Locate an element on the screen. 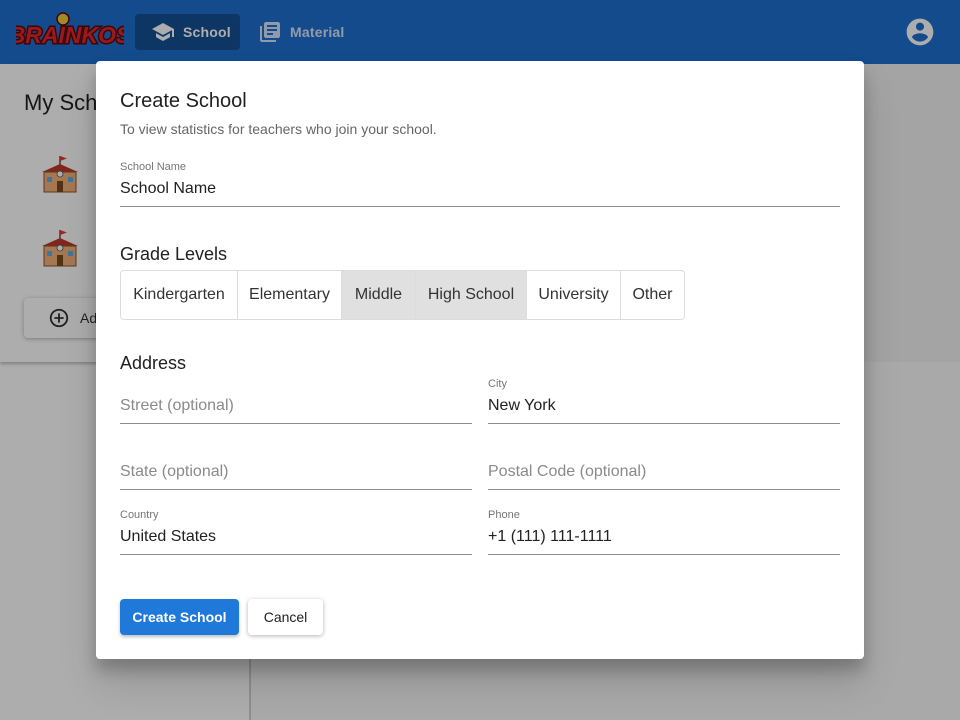 The image size is (960, 720). phone-underline is located at coordinates (664, 554).